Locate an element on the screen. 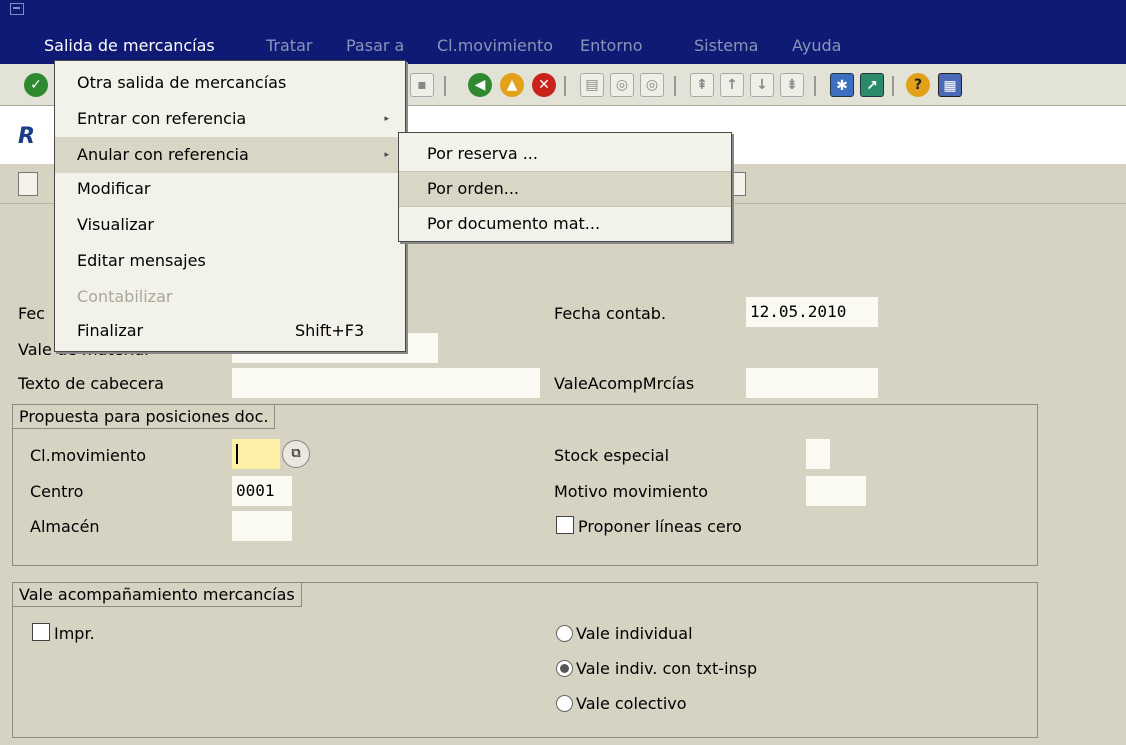 The image size is (1126, 745). menu-tratar: Tratar is located at coordinates (289, 45).